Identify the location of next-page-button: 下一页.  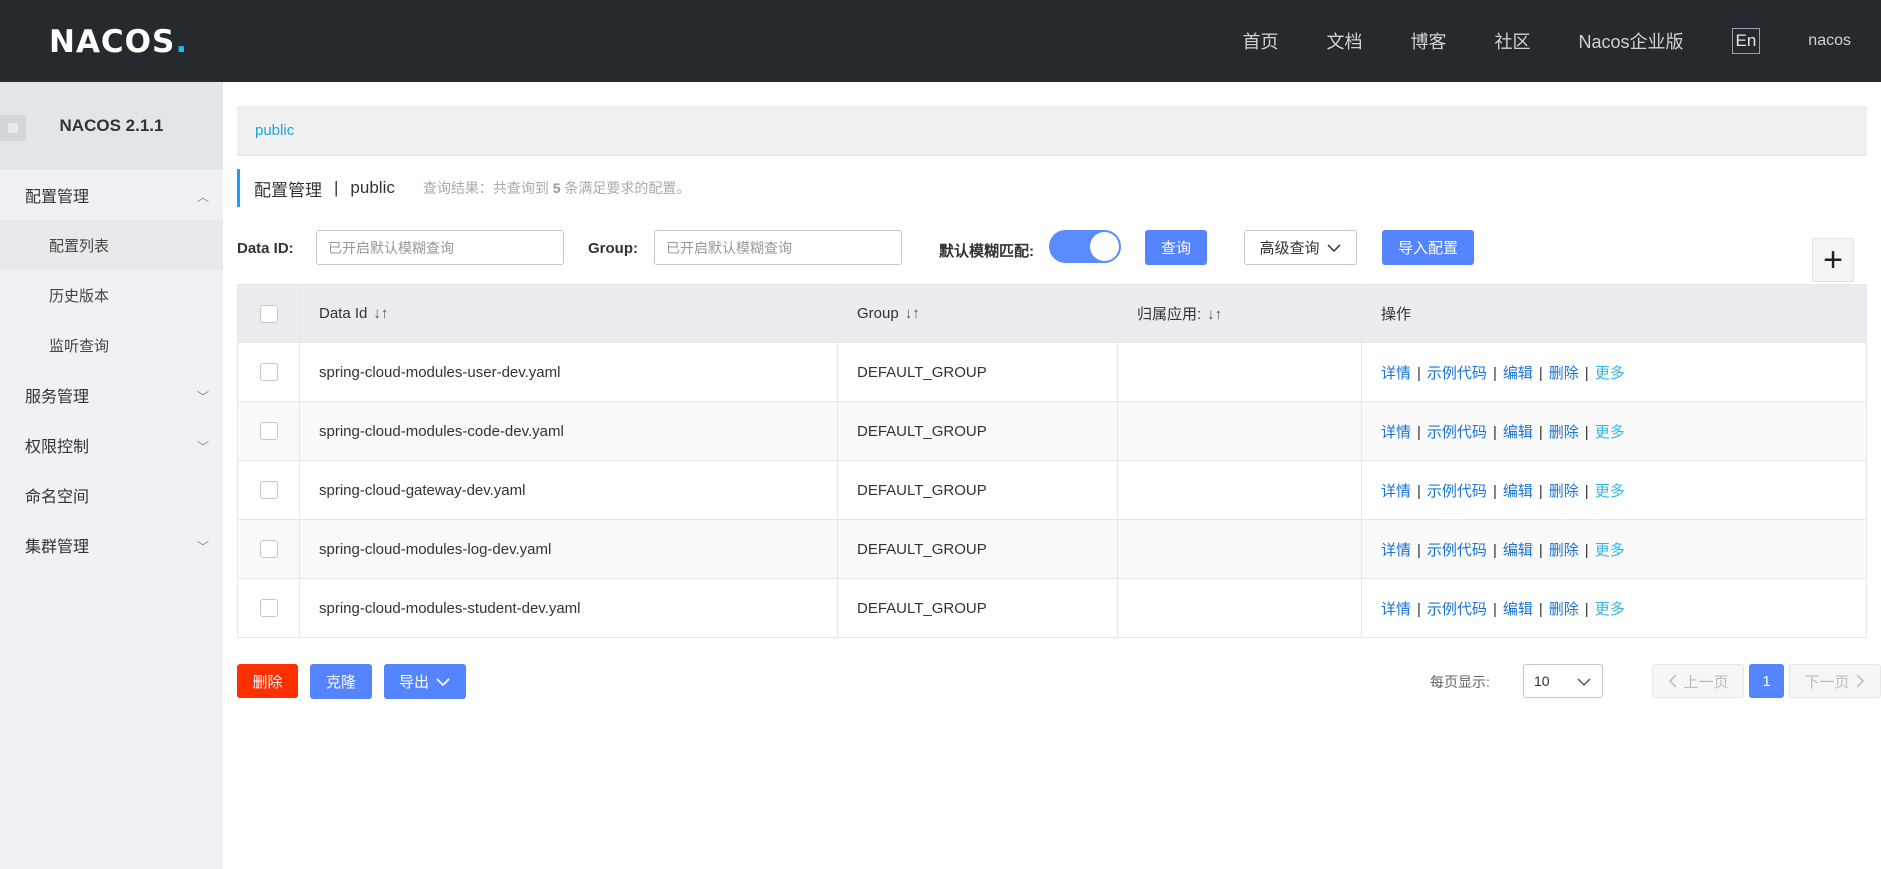
(1835, 681).